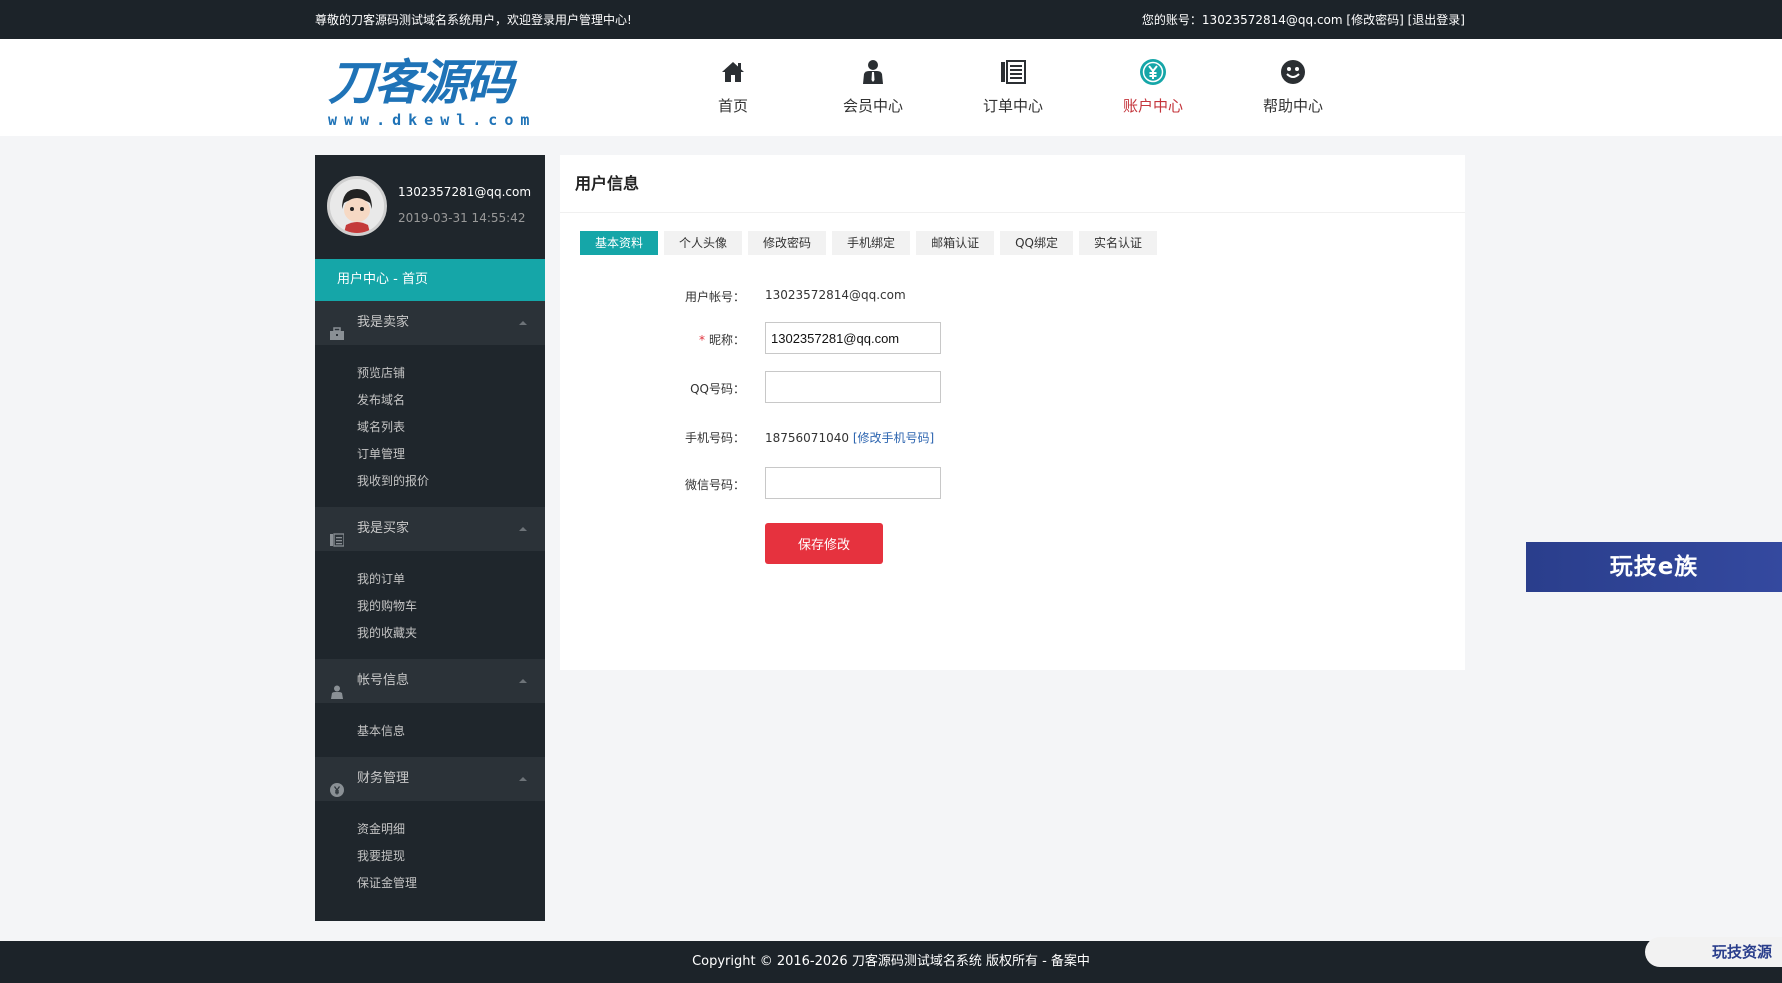 The height and width of the screenshot is (983, 1782). I want to click on change-password-link: [修改密码], so click(1374, 20).